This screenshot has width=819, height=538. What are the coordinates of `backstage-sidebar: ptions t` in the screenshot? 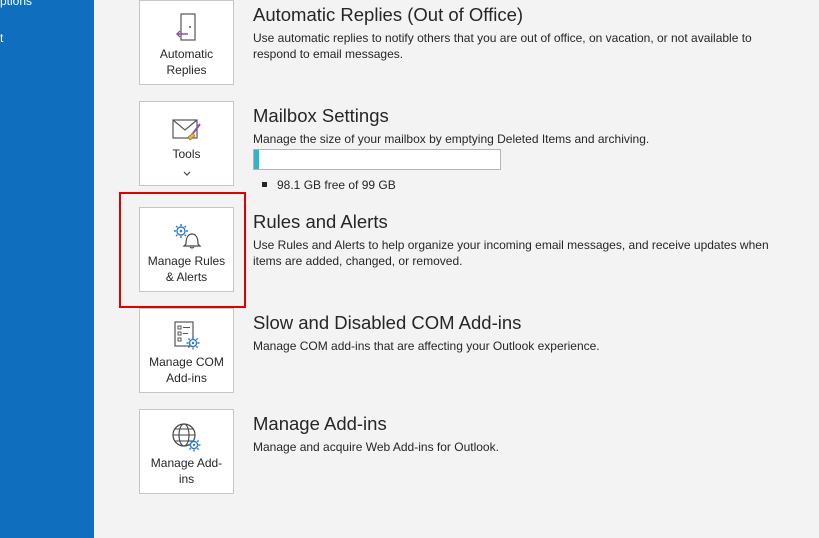 It's located at (47, 269).